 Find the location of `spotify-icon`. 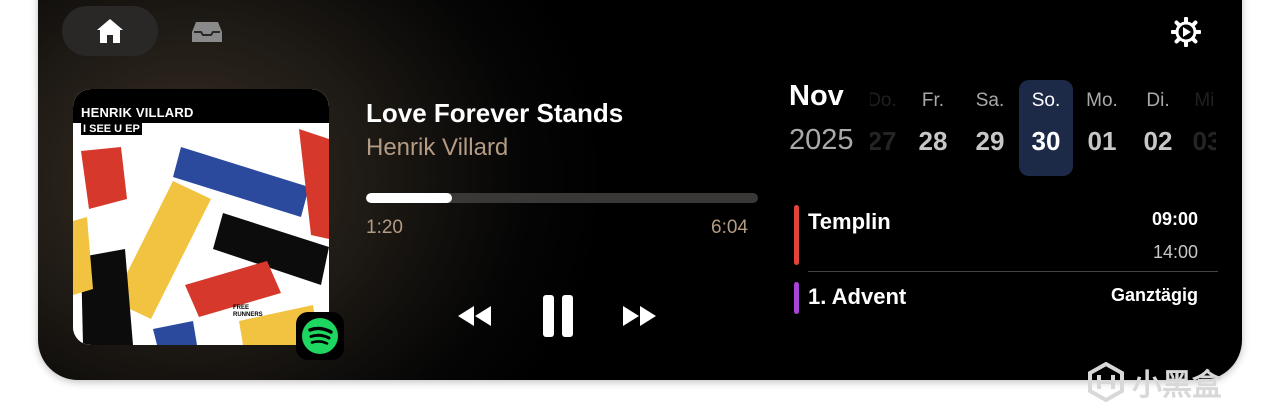

spotify-icon is located at coordinates (320, 336).